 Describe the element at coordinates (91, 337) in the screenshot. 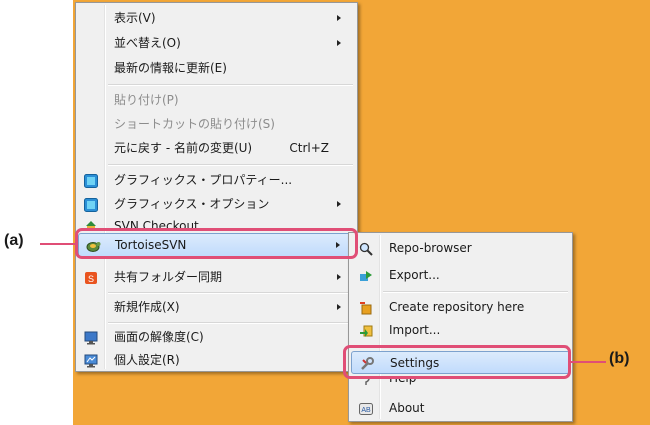

I see `monitor-icon` at that location.